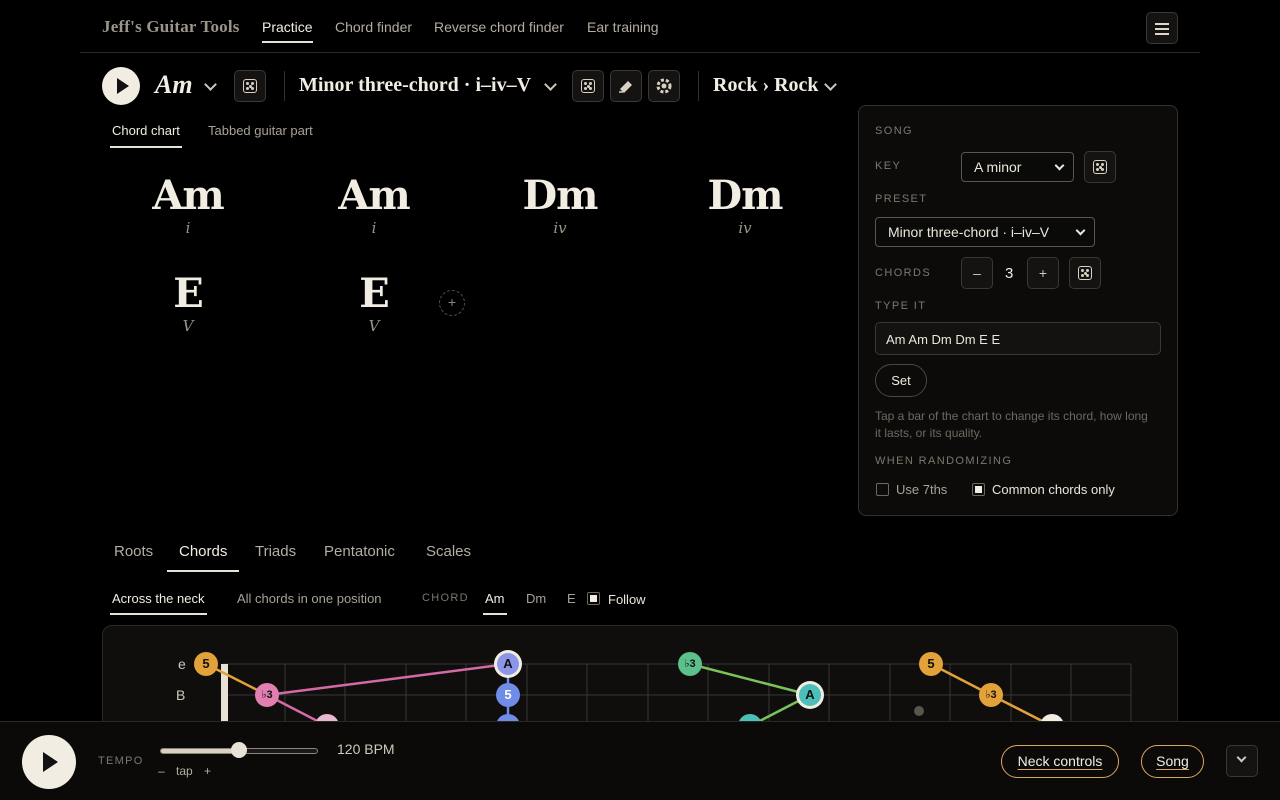 The width and height of the screenshot is (1280, 800). Describe the element at coordinates (49, 762) in the screenshot. I see `transport-play-button` at that location.